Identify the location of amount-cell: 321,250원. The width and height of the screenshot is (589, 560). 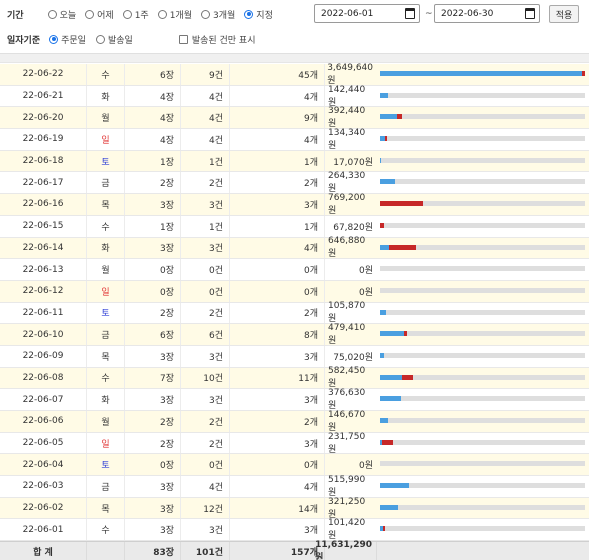
(347, 508).